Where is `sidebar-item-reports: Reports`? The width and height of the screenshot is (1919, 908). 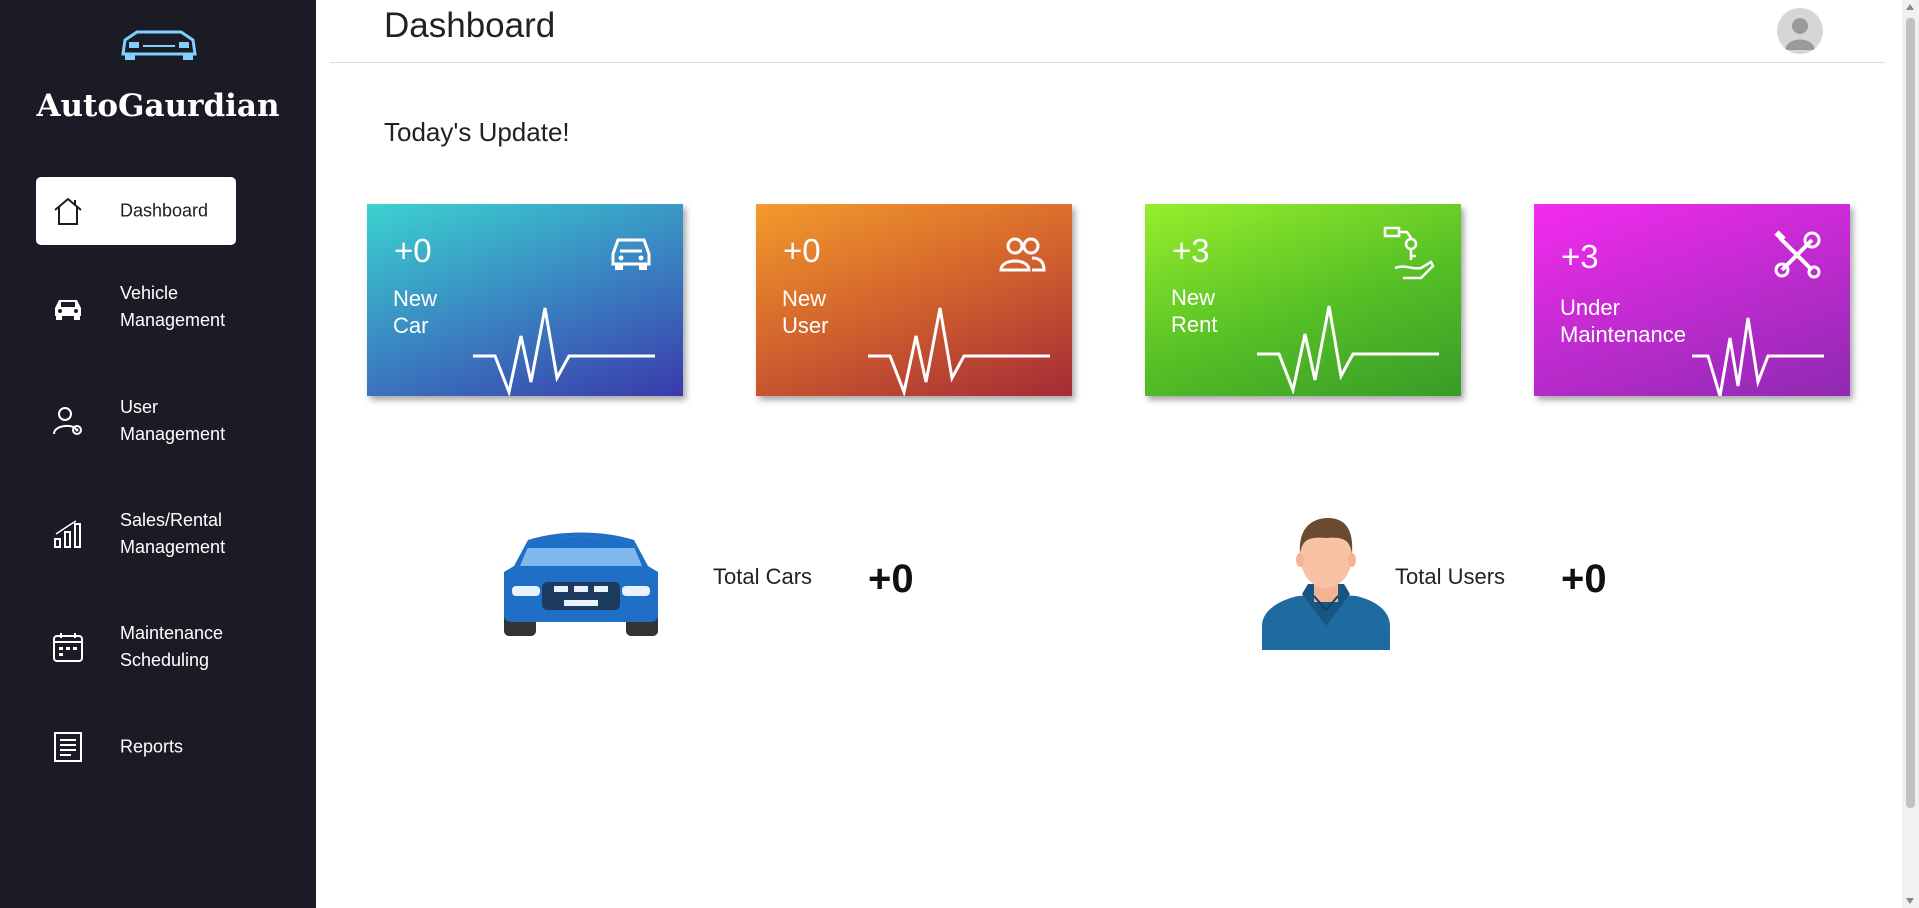 sidebar-item-reports: Reports is located at coordinates (136, 747).